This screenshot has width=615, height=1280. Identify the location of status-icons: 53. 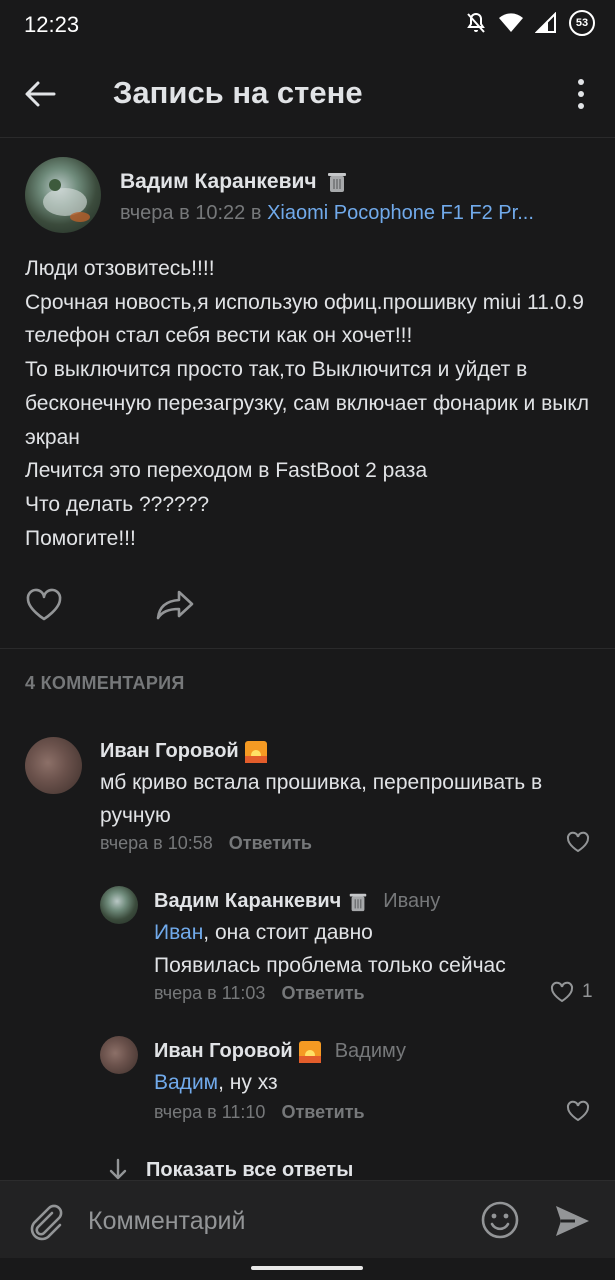
(530, 23).